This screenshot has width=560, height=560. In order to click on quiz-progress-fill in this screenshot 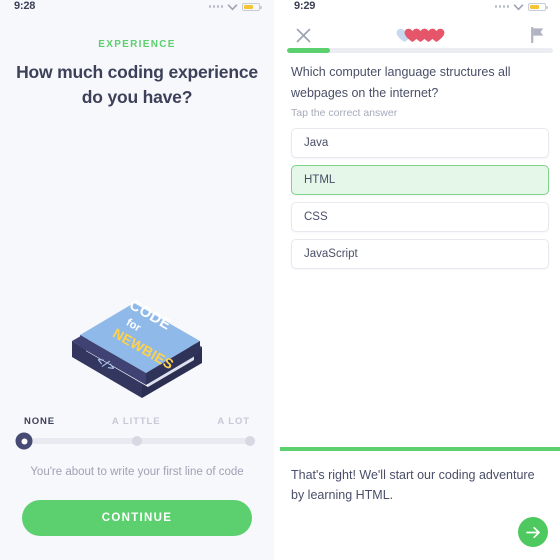, I will do `click(308, 50)`.